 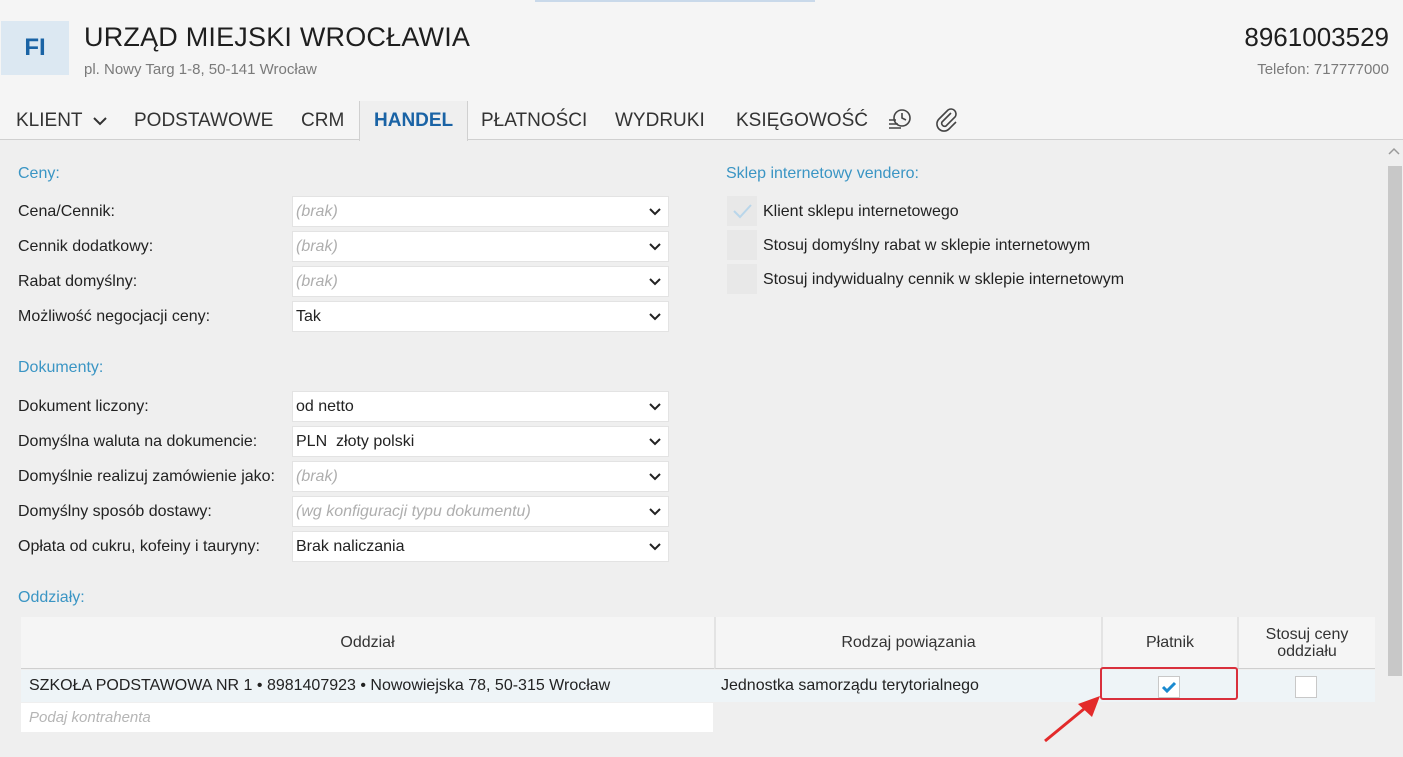 I want to click on negocjacja-value: Tak, so click(x=308, y=316).